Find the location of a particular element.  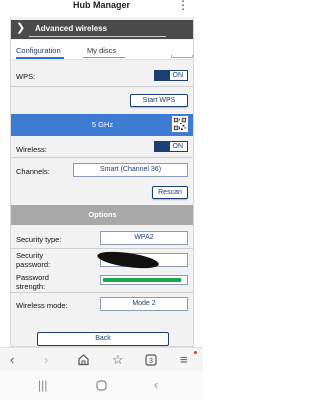

wps-toggle: ON is located at coordinates (171, 75).